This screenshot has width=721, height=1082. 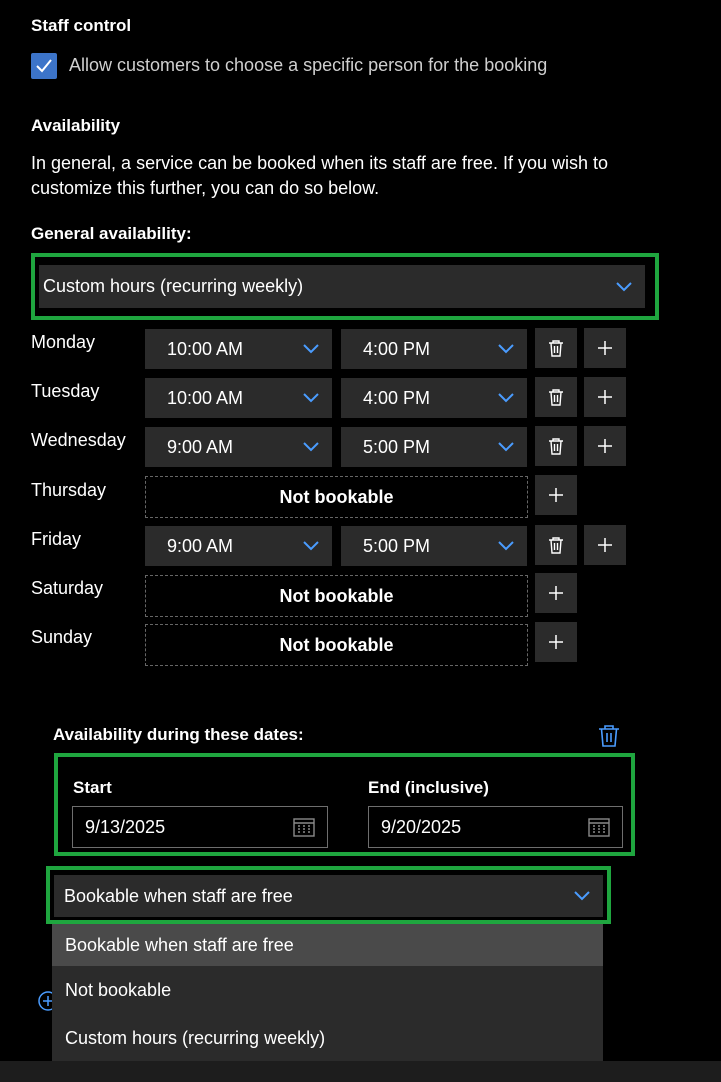 I want to click on menu-option-custom-hours: Custom hours (recurring weekly), so click(x=327, y=1038).